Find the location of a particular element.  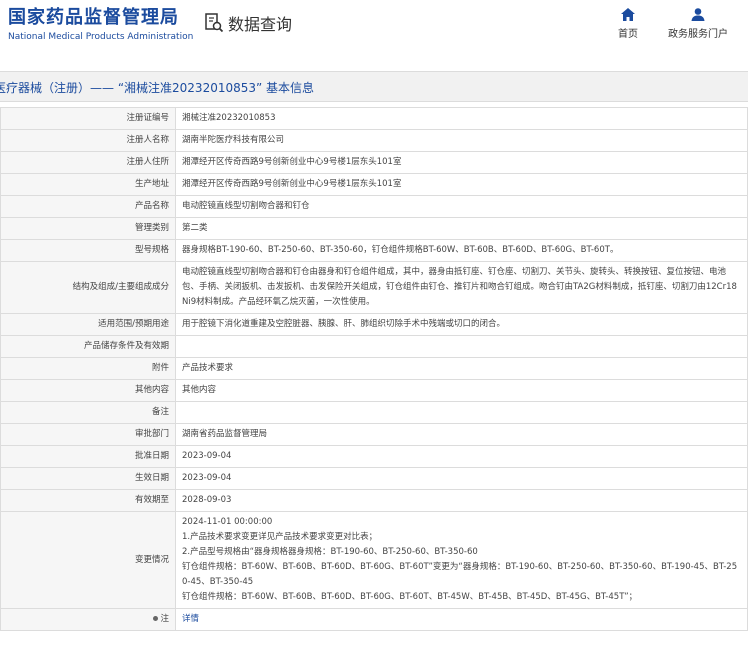

table-row: 有效期至 2028-09-03 is located at coordinates (374, 500).